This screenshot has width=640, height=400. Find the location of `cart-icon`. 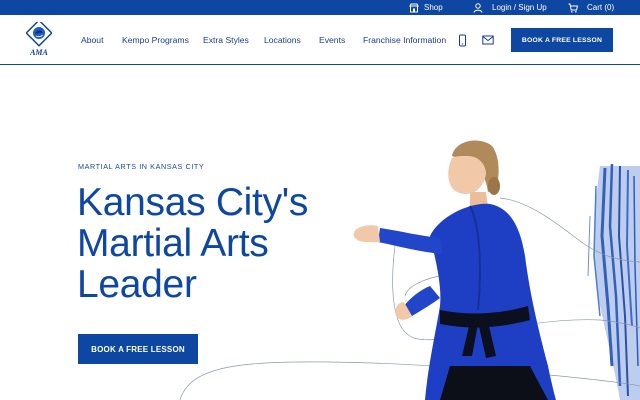

cart-icon is located at coordinates (573, 8).